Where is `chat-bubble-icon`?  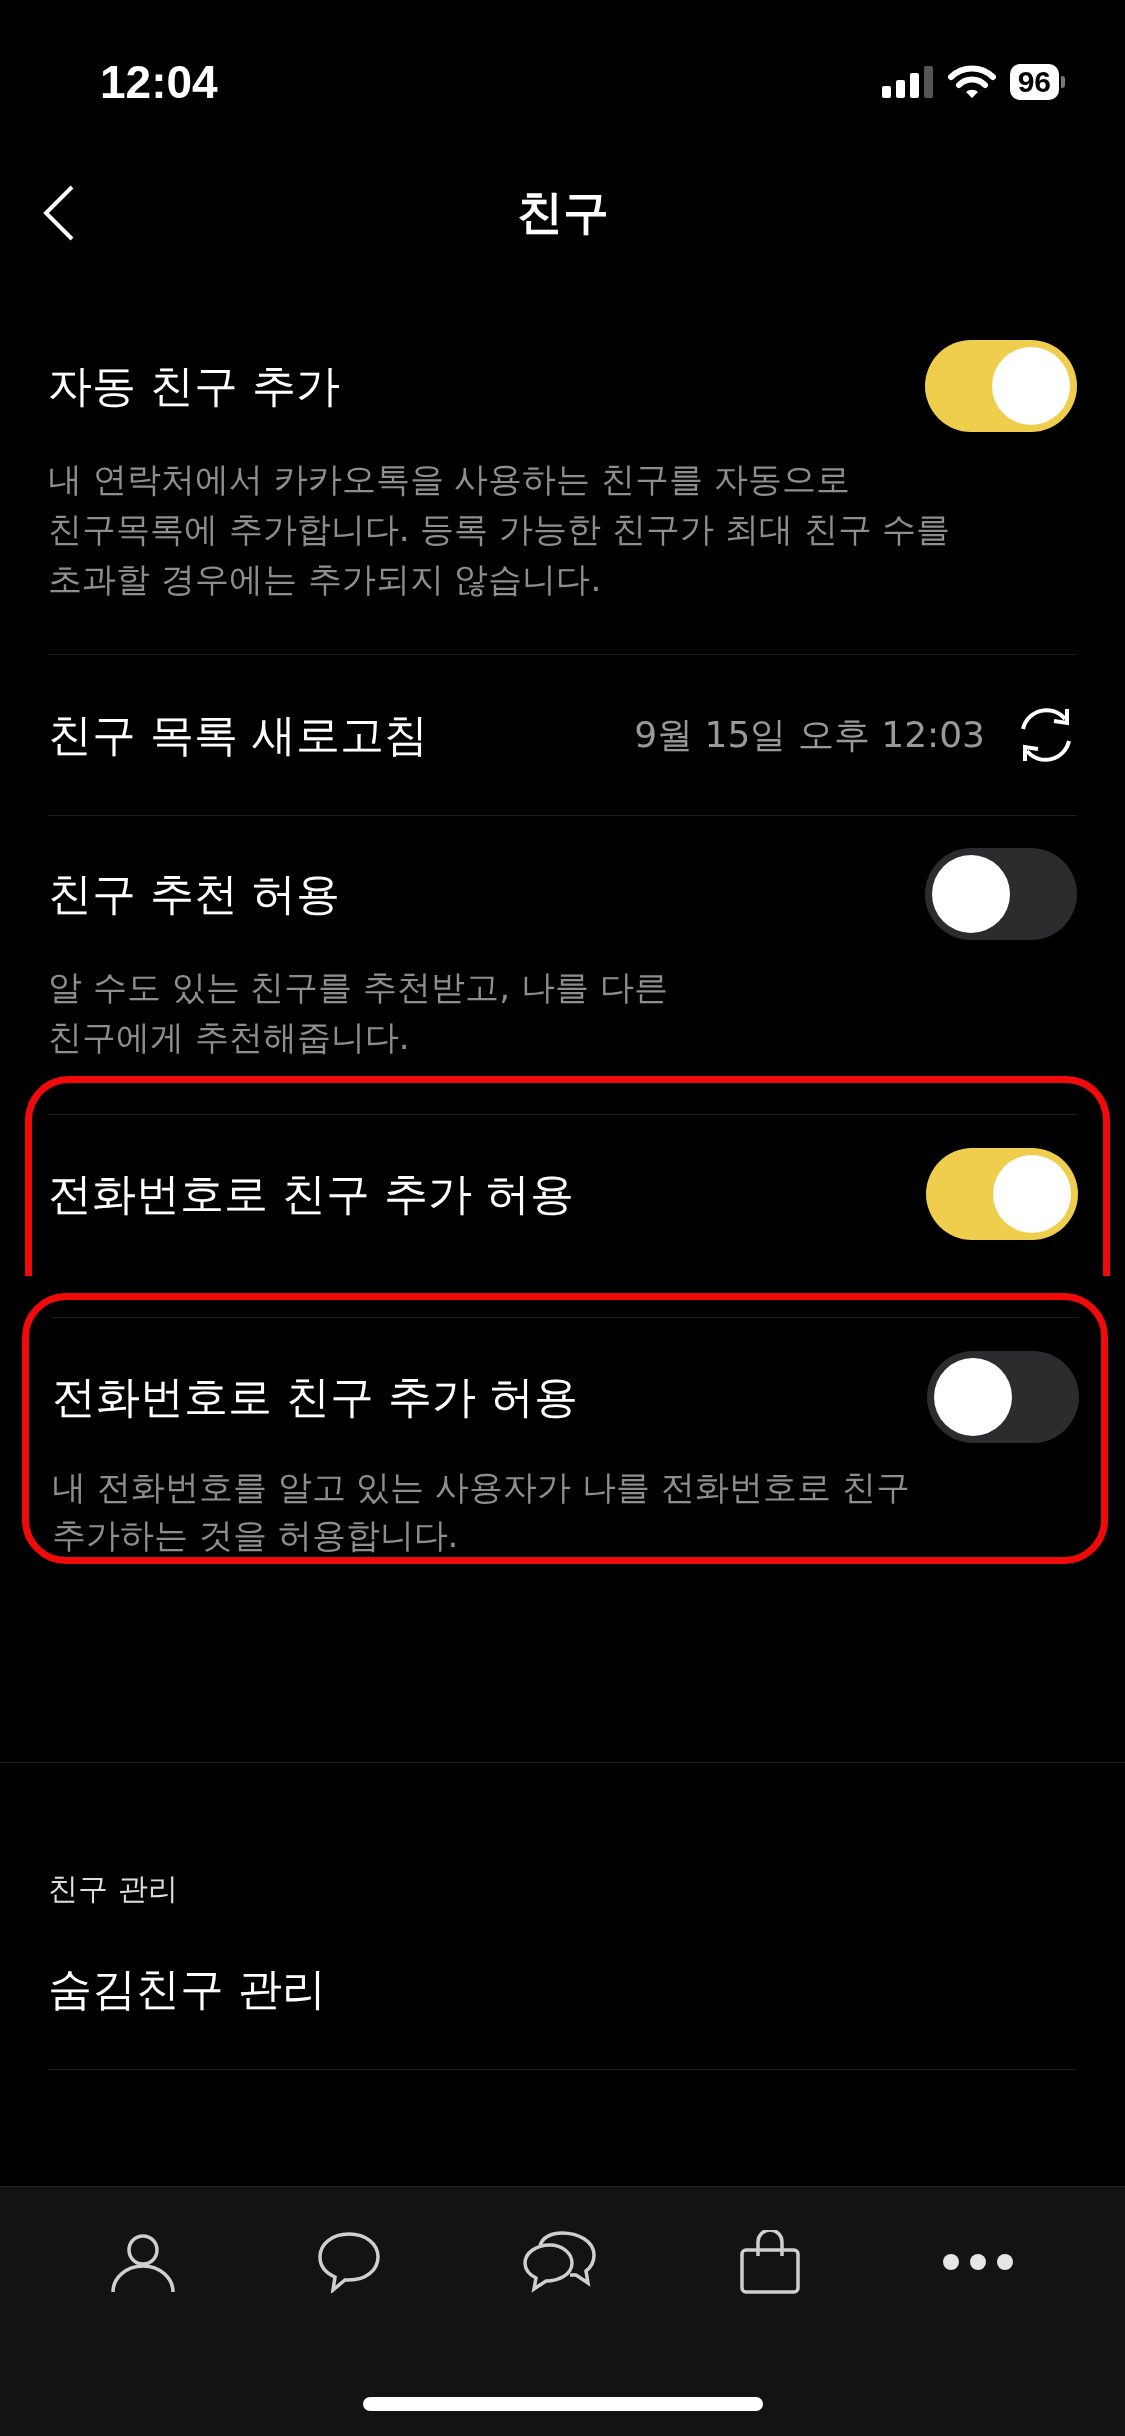 chat-bubble-icon is located at coordinates (348, 2262).